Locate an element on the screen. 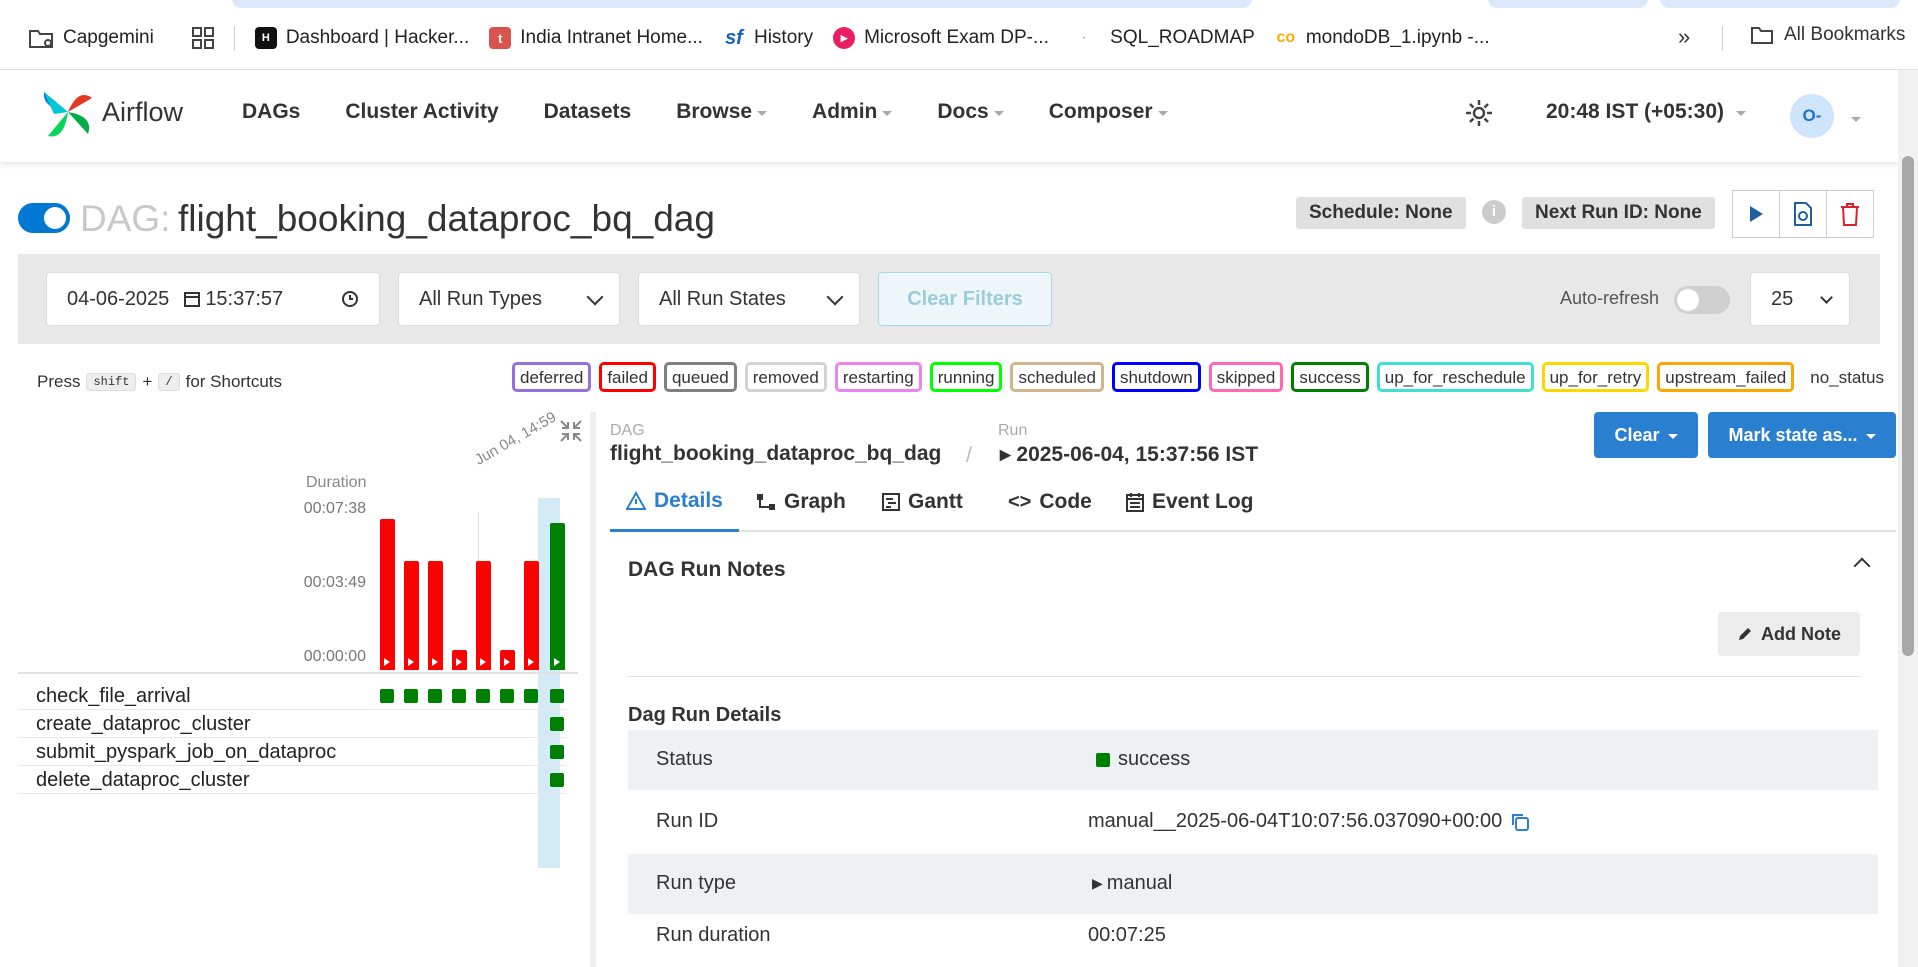 The image size is (1918, 967). tab-graph: Graph is located at coordinates (801, 502).